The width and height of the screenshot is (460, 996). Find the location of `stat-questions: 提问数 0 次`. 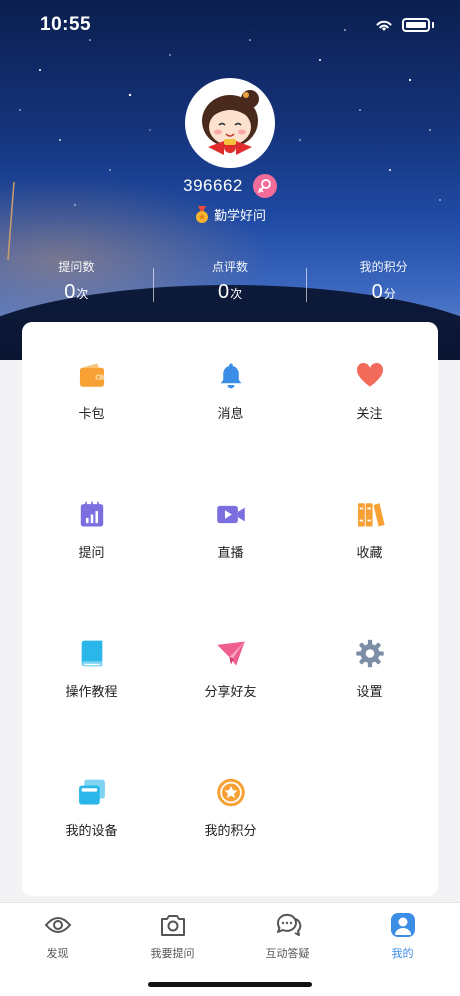

stat-questions: 提问数 0 次 is located at coordinates (76, 284).